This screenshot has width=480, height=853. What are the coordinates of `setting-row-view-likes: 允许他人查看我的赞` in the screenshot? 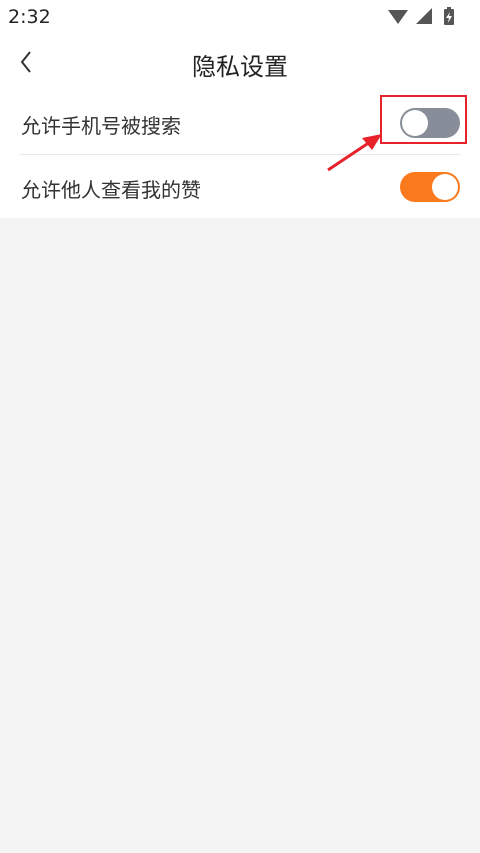 It's located at (240, 186).